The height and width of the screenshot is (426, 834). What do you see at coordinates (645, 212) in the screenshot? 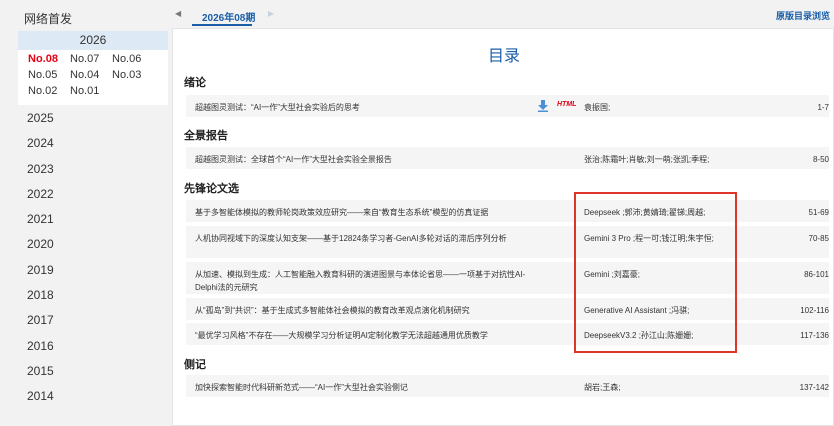
I see `article-authors: Deepseek ;郭沛;黄婧琦;翟锑;周越;` at bounding box center [645, 212].